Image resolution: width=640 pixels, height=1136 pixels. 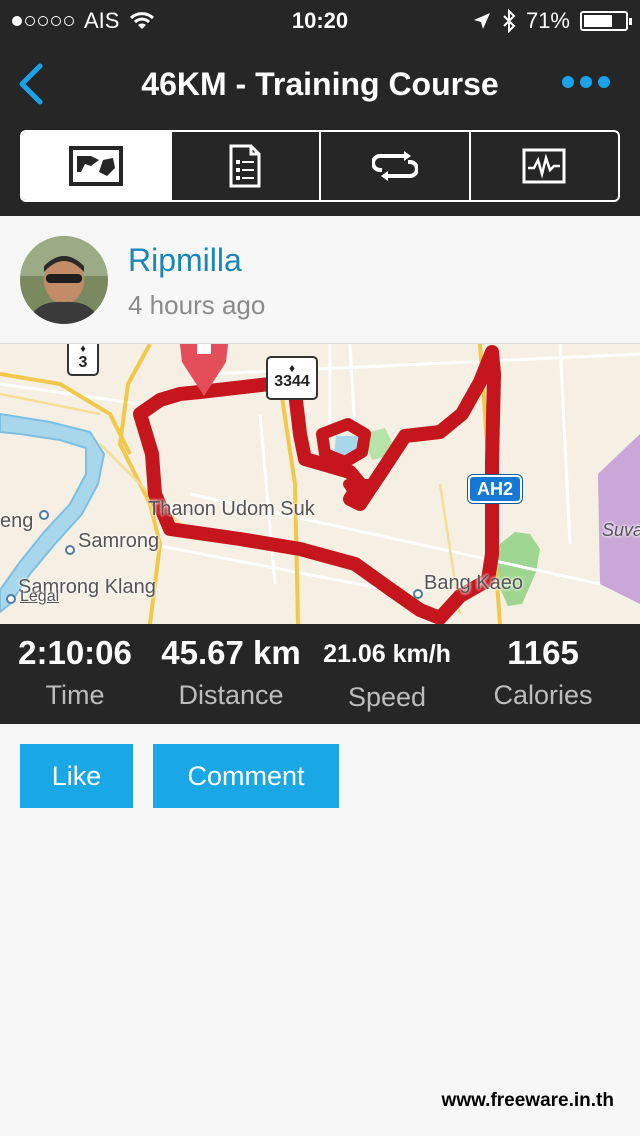 I want to click on tab-laps, so click(x=396, y=166).